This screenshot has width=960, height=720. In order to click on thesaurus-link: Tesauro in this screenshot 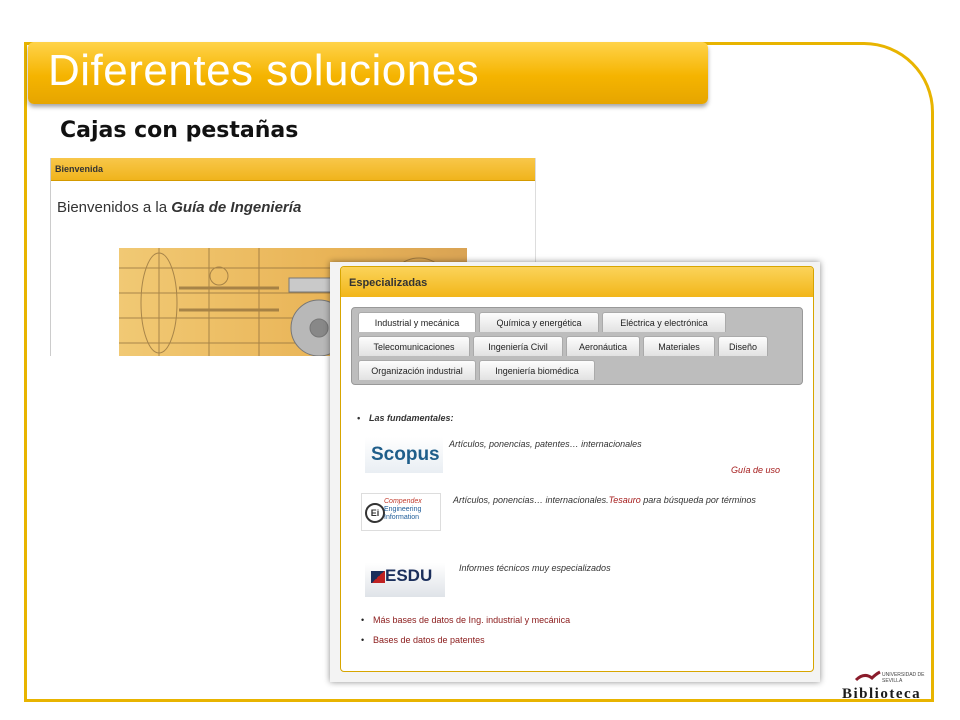, I will do `click(625, 500)`.